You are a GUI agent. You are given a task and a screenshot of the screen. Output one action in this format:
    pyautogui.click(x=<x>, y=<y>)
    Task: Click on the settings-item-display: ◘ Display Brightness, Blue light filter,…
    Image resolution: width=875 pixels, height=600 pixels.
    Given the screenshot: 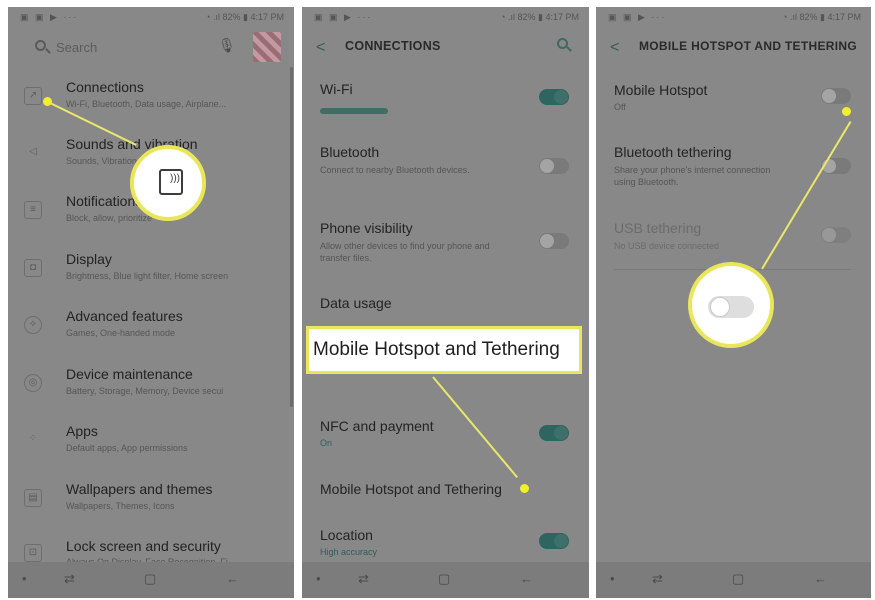 What is the action you would take?
    pyautogui.click(x=151, y=276)
    